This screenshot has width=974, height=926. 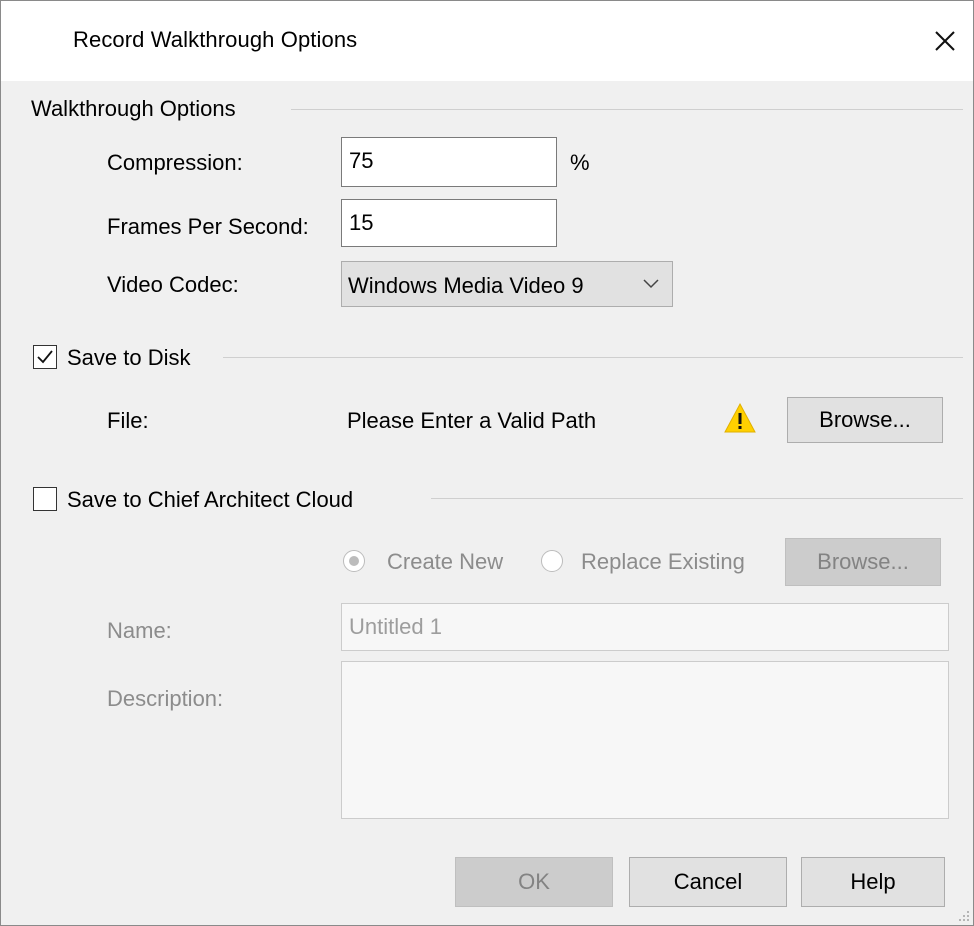 I want to click on title-bar: Record Walkthrough Options, so click(x=487, y=41).